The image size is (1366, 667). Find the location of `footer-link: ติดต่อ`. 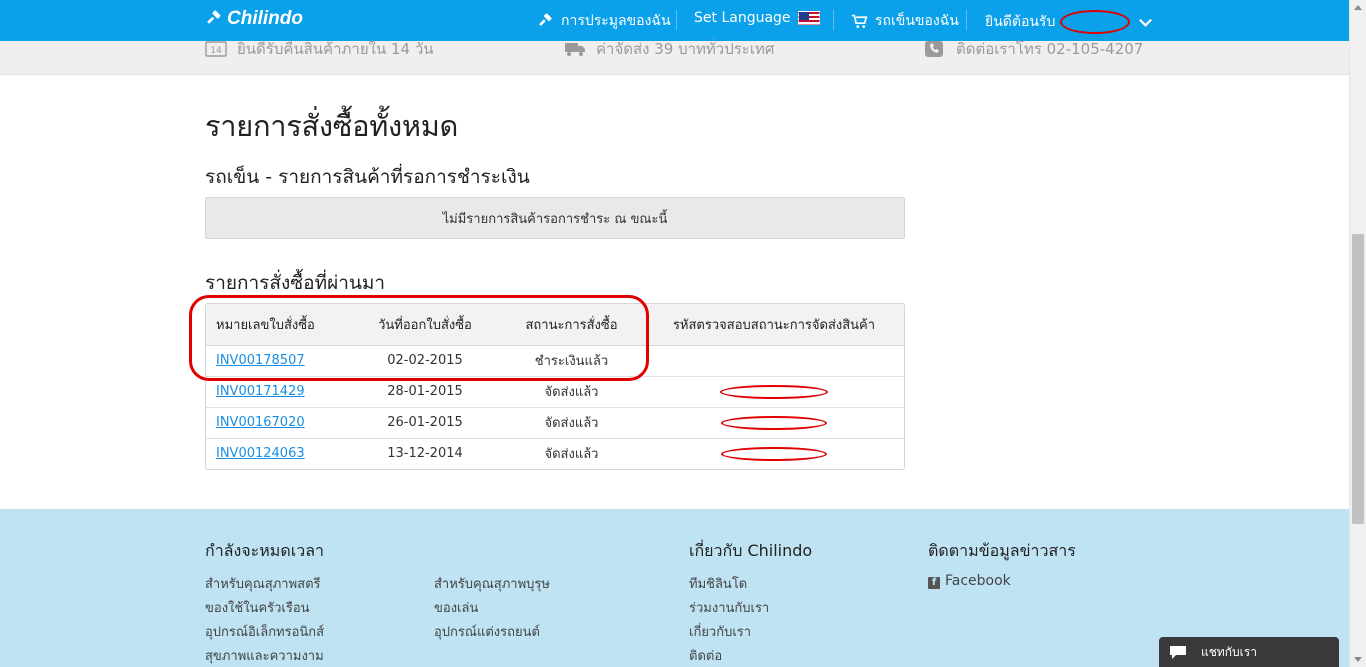

footer-link: ติดต่อ is located at coordinates (705, 655).